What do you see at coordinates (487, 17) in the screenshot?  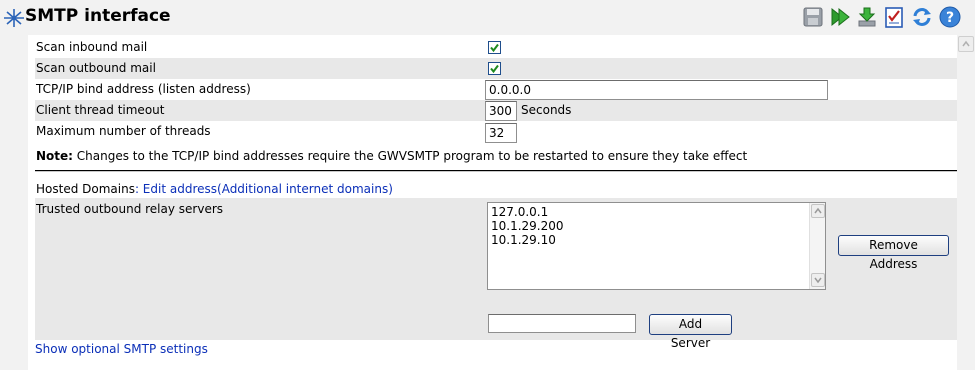 I see `header-bar: SMTP interface ?` at bounding box center [487, 17].